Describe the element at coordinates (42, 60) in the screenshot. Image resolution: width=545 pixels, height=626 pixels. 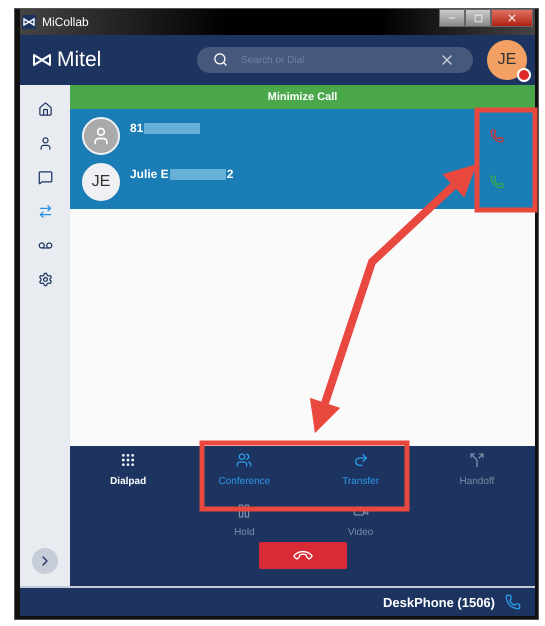
I see `logo-icon` at that location.